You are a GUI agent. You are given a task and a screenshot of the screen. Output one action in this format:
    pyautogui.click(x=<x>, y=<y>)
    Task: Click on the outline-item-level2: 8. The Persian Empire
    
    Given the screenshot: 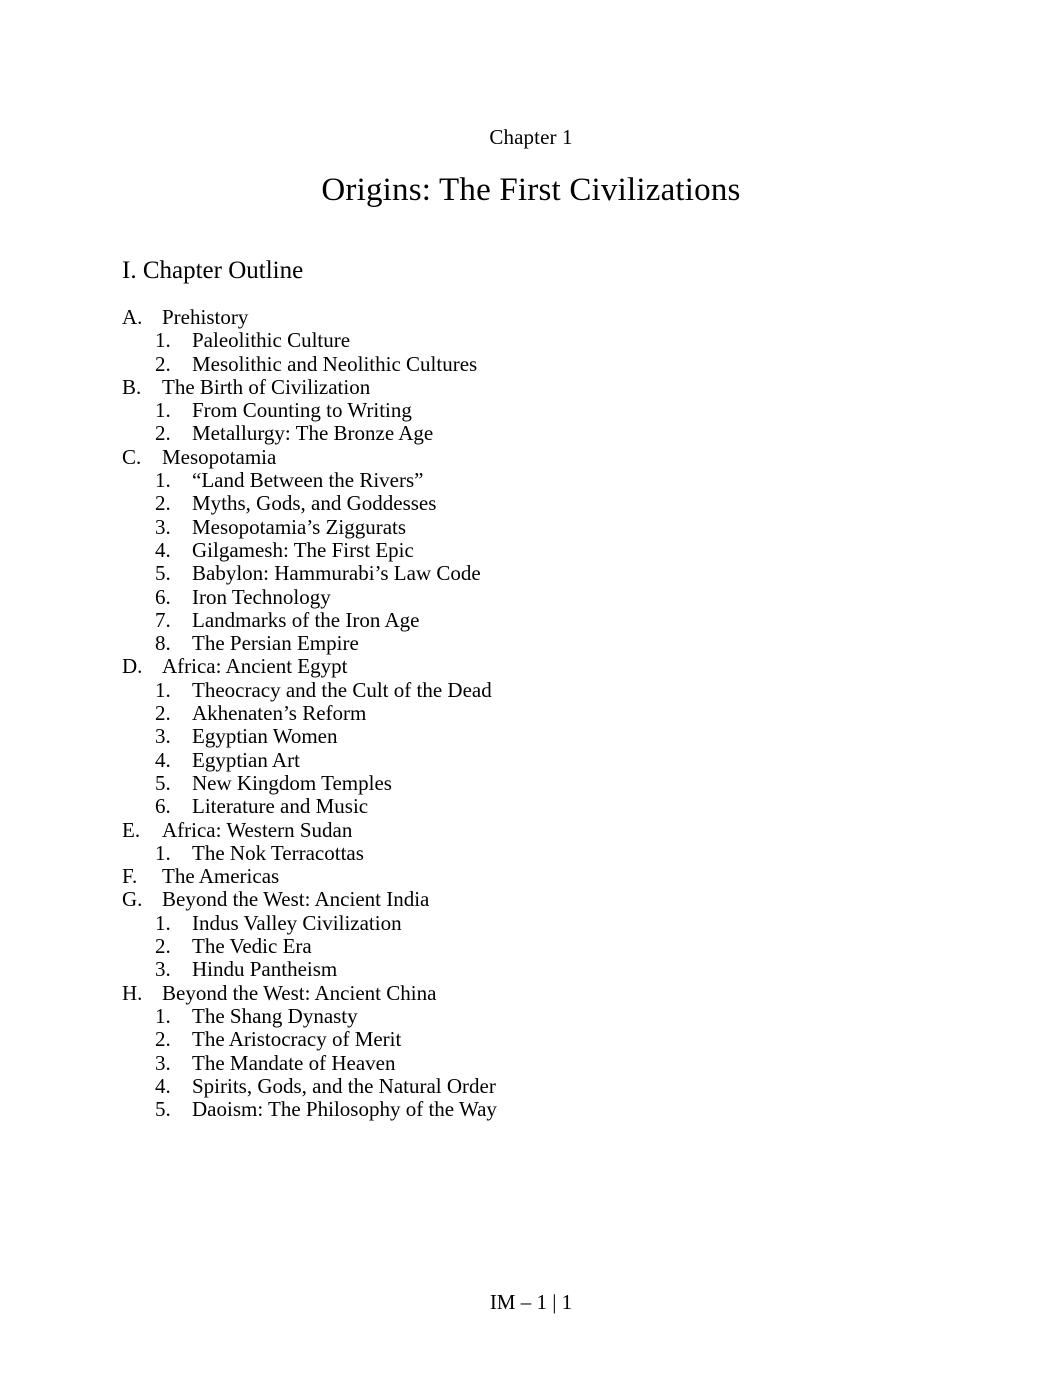 What is the action you would take?
    pyautogui.click(x=542, y=643)
    